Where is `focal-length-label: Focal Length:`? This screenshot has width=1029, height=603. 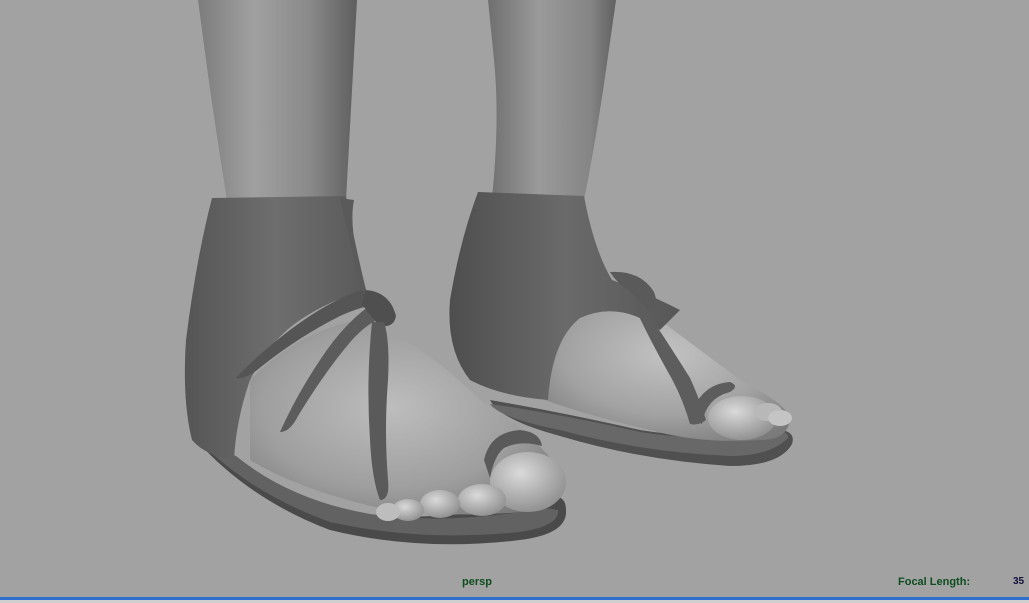
focal-length-label: Focal Length: is located at coordinates (934, 582).